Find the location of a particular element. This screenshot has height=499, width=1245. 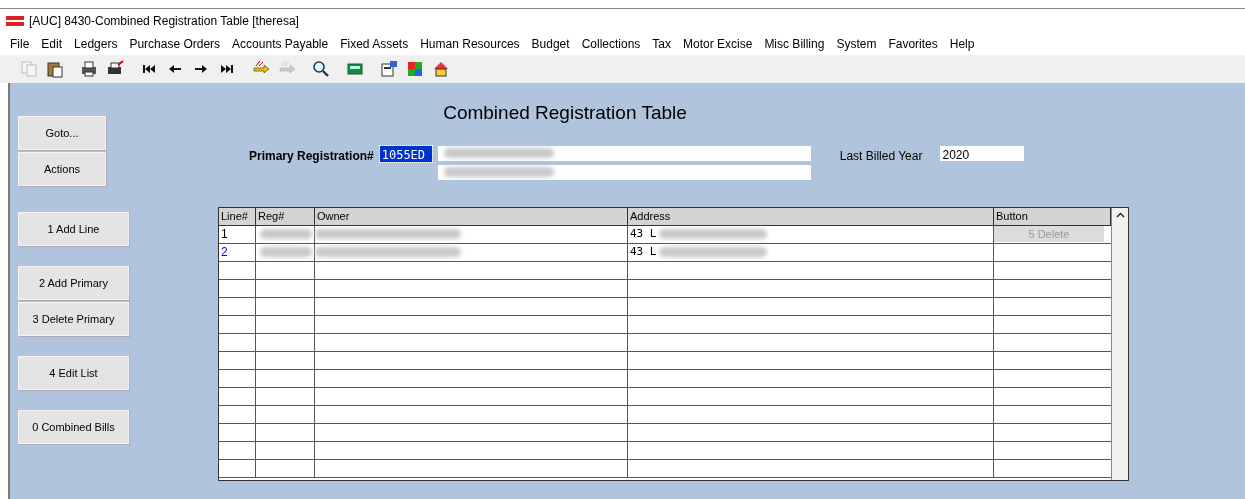

menu-item: Ledgers is located at coordinates (96, 44).